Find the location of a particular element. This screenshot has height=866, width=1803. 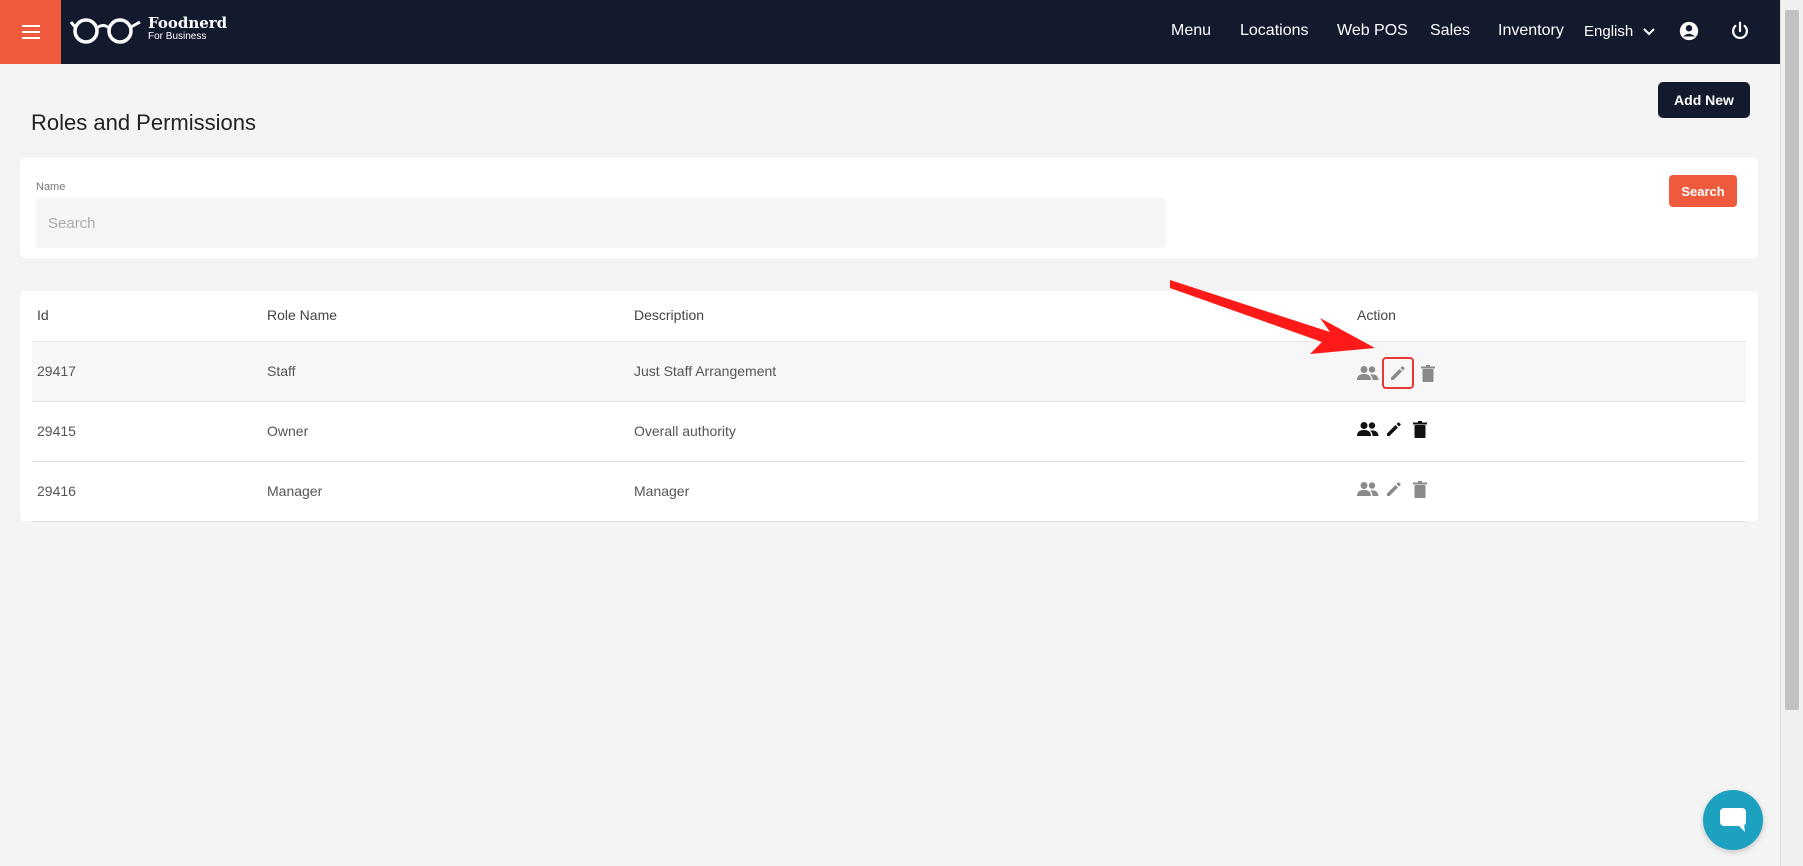

brand-tagline: For Business is located at coordinates (177, 36).